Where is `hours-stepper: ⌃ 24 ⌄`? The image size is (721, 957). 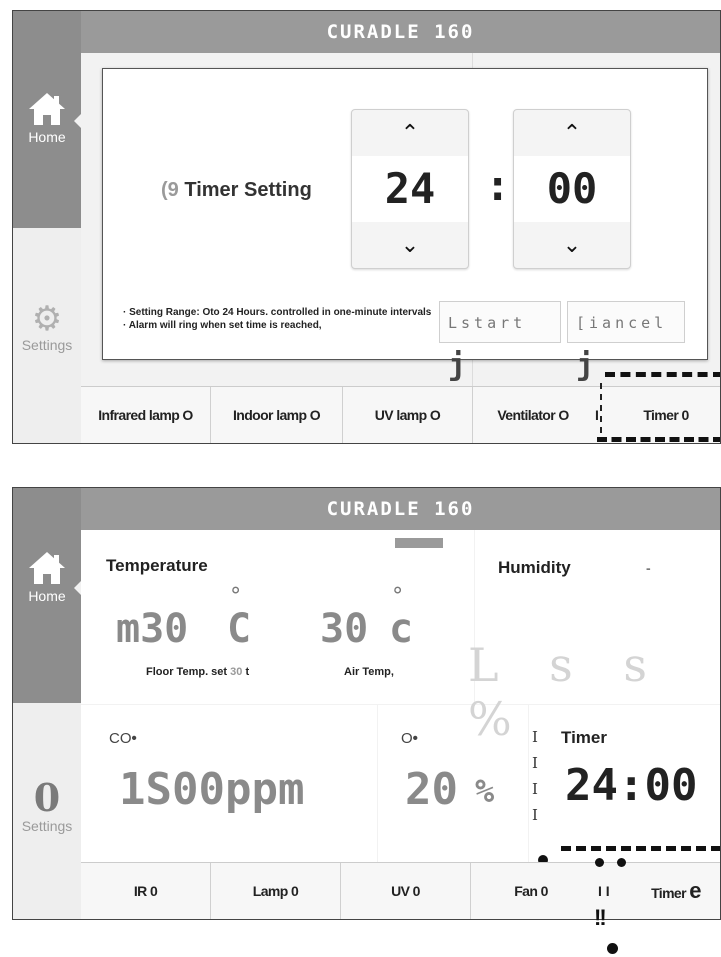 hours-stepper: ⌃ 24 ⌄ is located at coordinates (410, 189).